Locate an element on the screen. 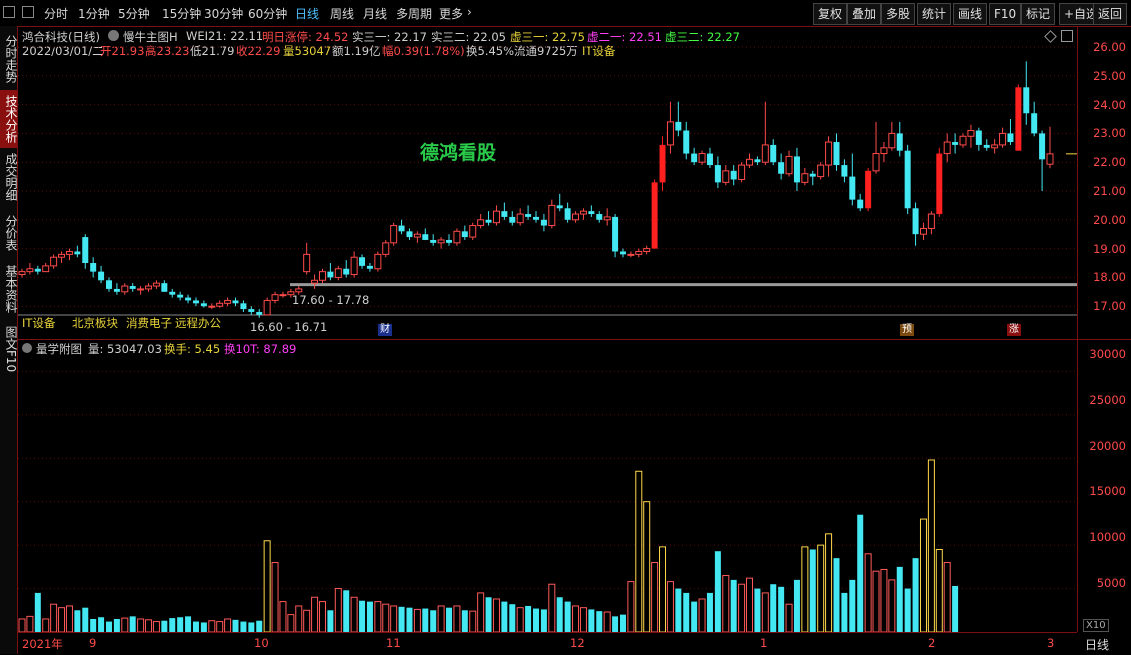 This screenshot has width=1131, height=655. left-tab-1: 技术分析 is located at coordinates (9, 119).